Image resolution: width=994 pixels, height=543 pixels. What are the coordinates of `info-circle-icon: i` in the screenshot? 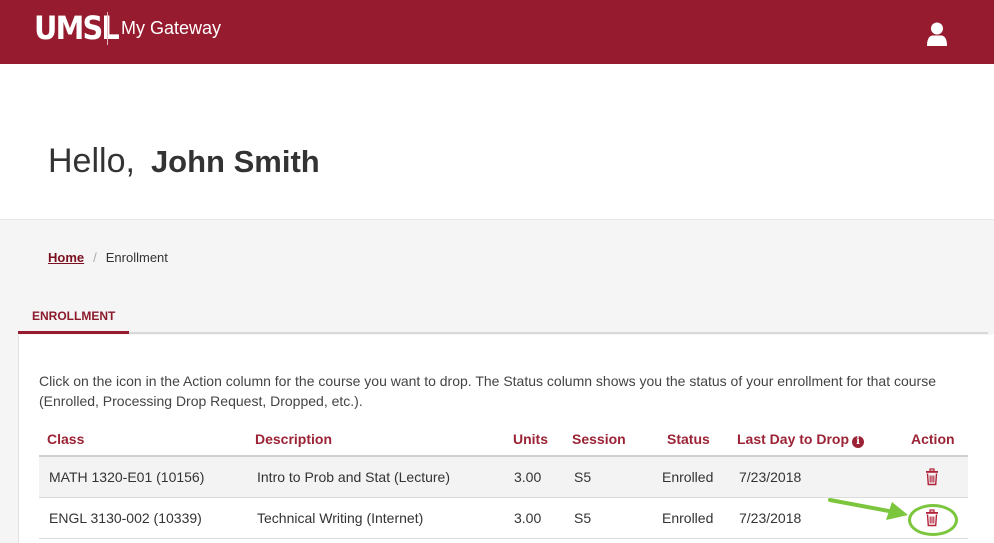 It's located at (858, 442).